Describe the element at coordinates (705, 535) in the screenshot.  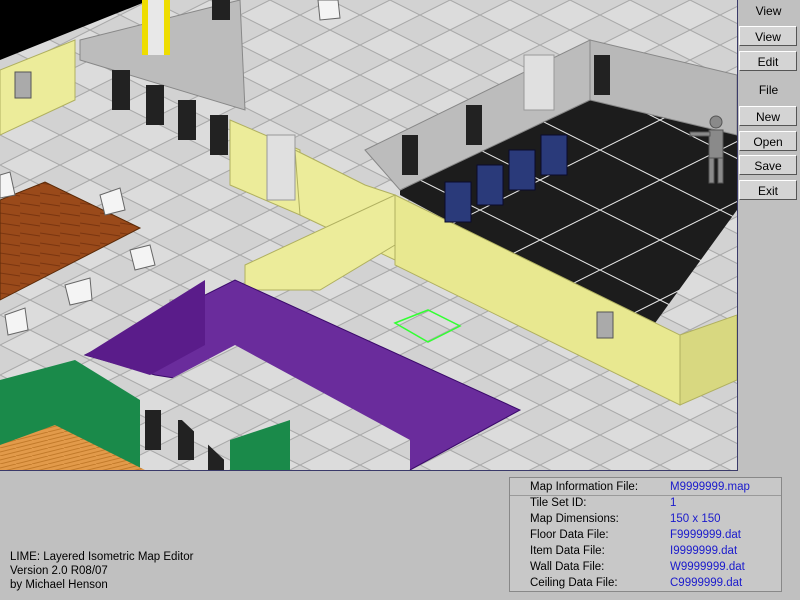
I see `info-value: F9999999.dat` at that location.